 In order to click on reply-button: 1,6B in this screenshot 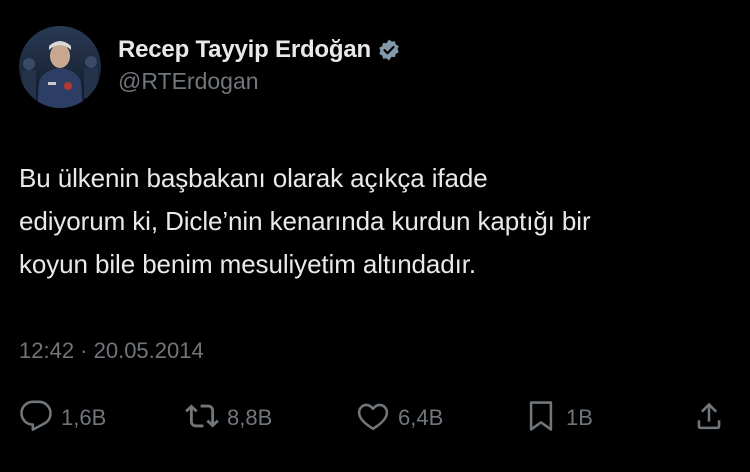, I will do `click(62, 418)`.